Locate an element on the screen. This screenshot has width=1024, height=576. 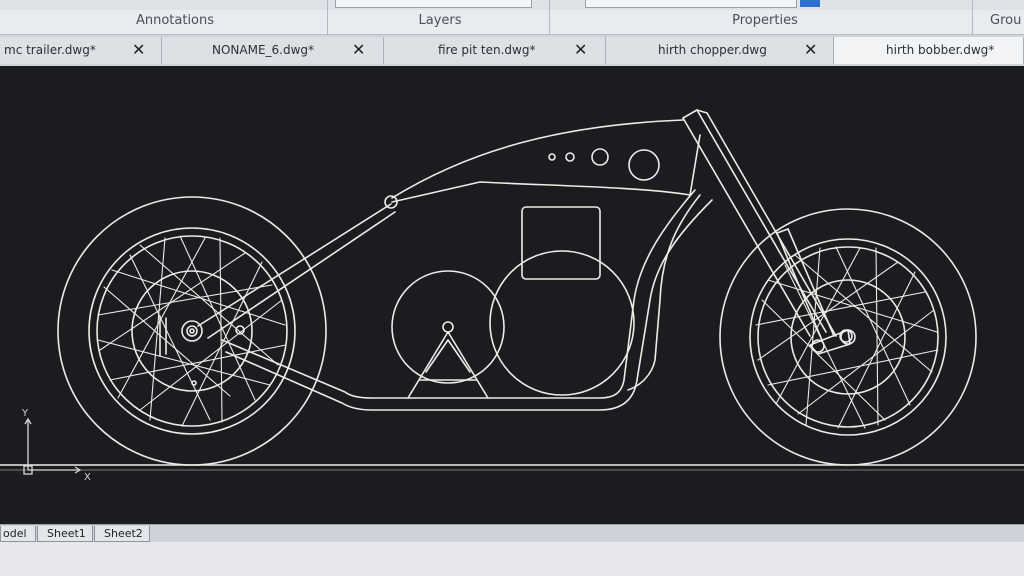
ucs-x-label: X is located at coordinates (87, 477).